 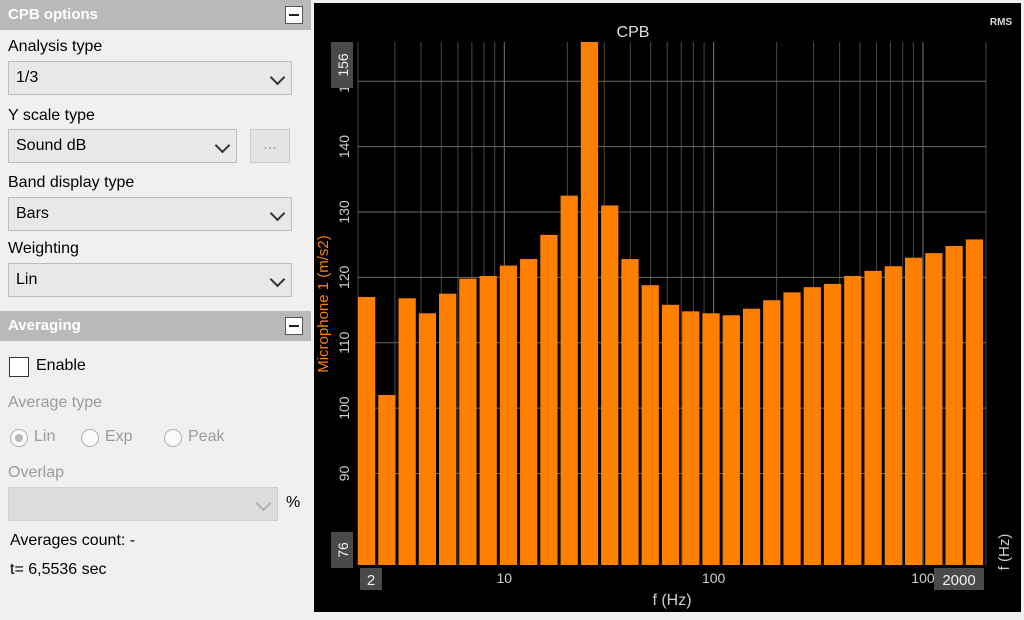 I want to click on y-tick-label: 110, so click(x=344, y=342).